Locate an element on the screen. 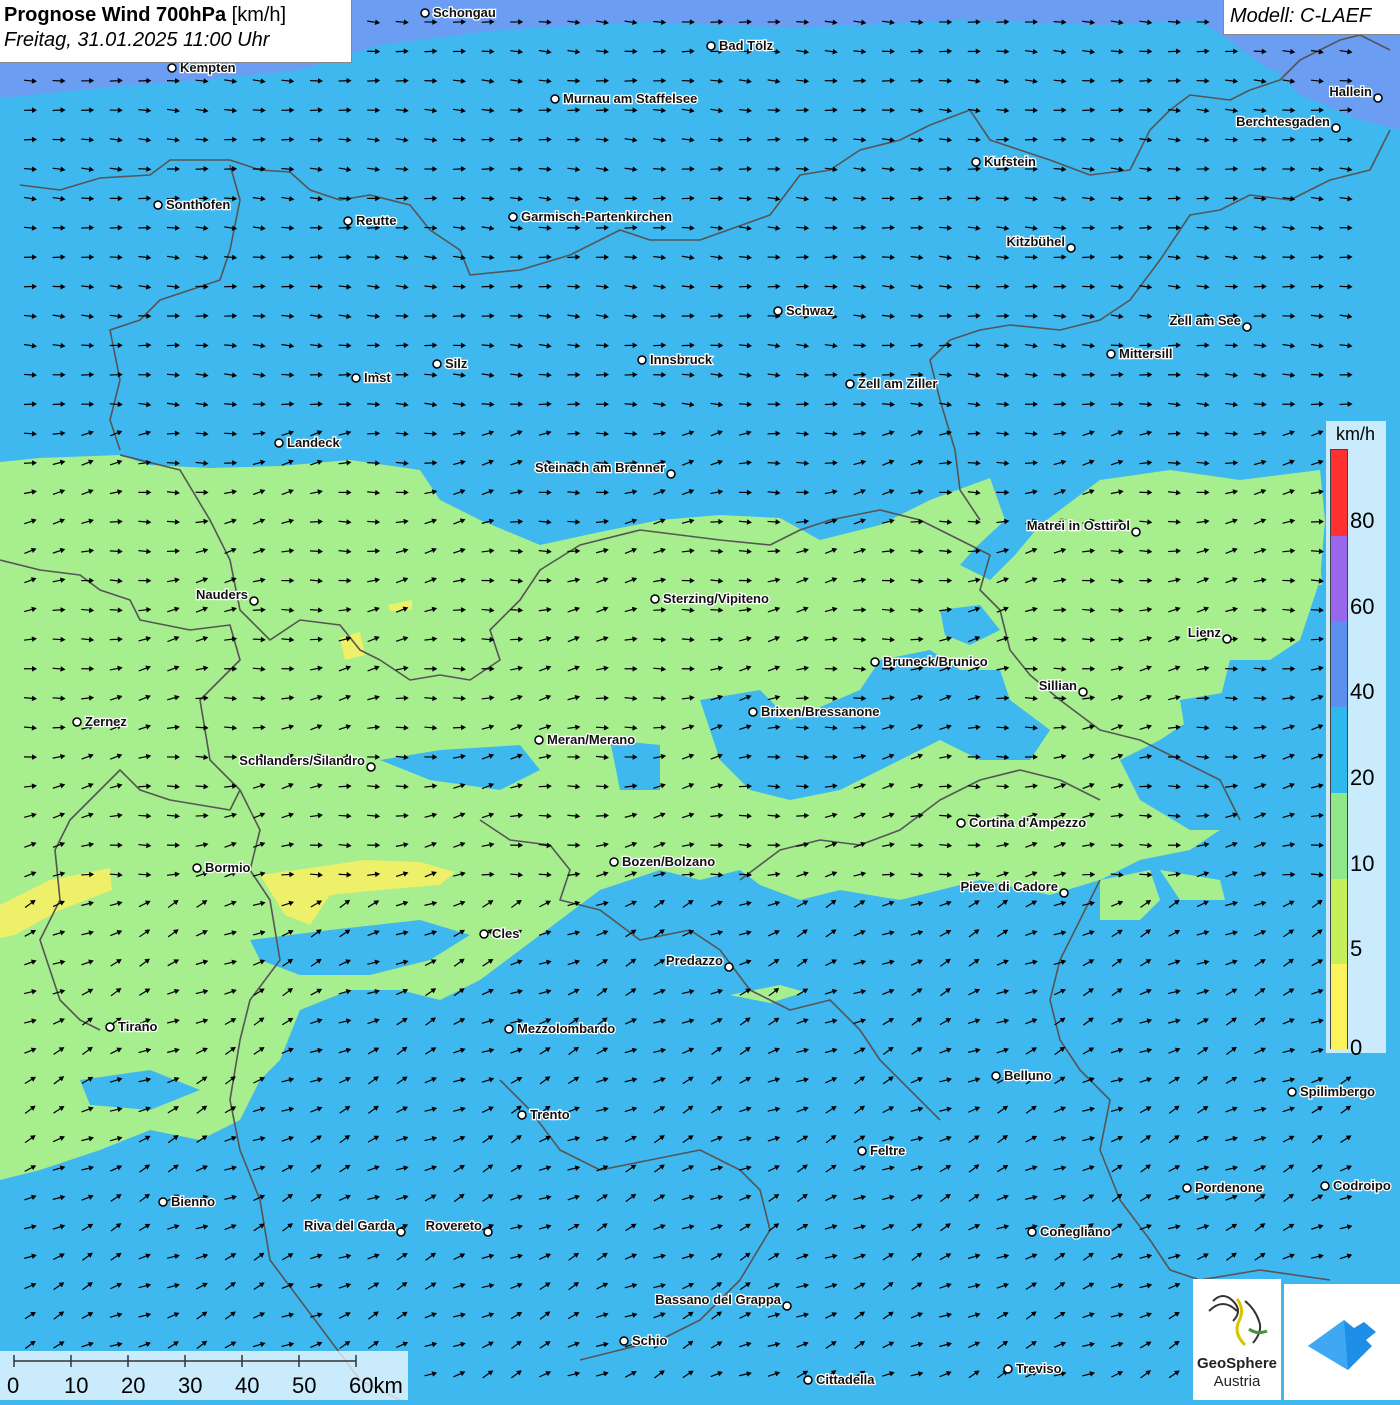  city-label: Bienno is located at coordinates (193, 1201).